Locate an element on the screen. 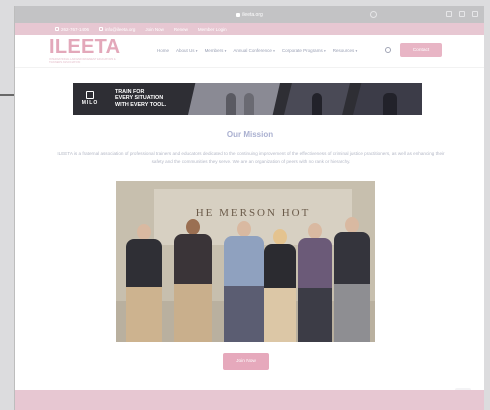  phone-text: 262-767-1406 is located at coordinates (75, 29).